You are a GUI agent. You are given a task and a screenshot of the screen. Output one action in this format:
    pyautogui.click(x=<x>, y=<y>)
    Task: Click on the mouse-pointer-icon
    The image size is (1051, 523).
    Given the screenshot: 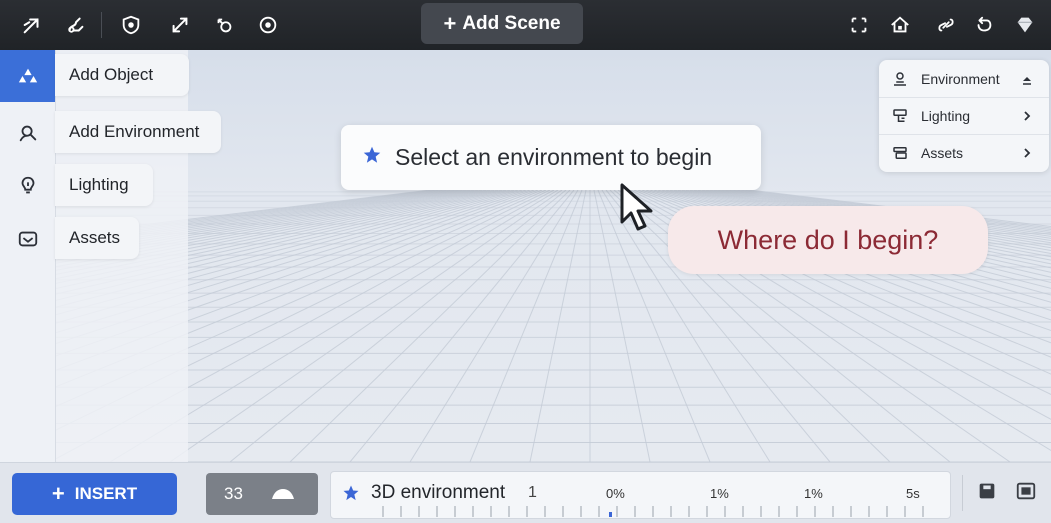 What is the action you would take?
    pyautogui.click(x=640, y=211)
    